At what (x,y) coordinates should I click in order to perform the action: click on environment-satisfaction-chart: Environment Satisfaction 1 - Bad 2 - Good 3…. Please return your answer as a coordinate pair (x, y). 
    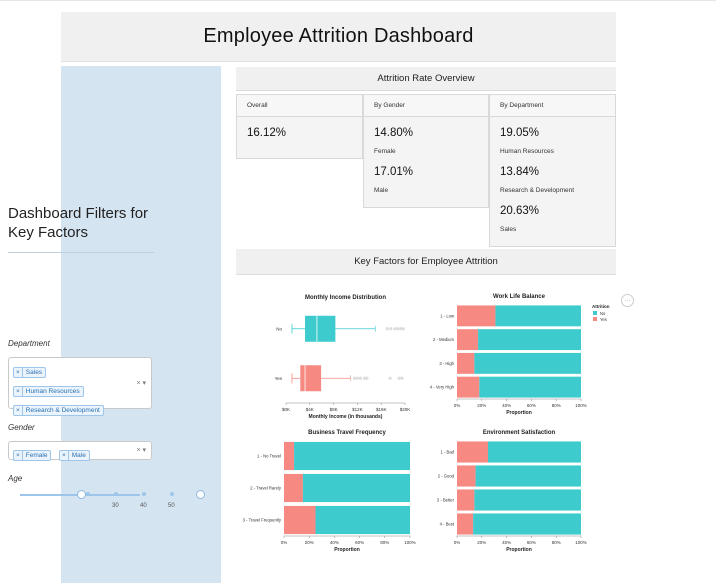
    Looking at the image, I should click on (512, 491).